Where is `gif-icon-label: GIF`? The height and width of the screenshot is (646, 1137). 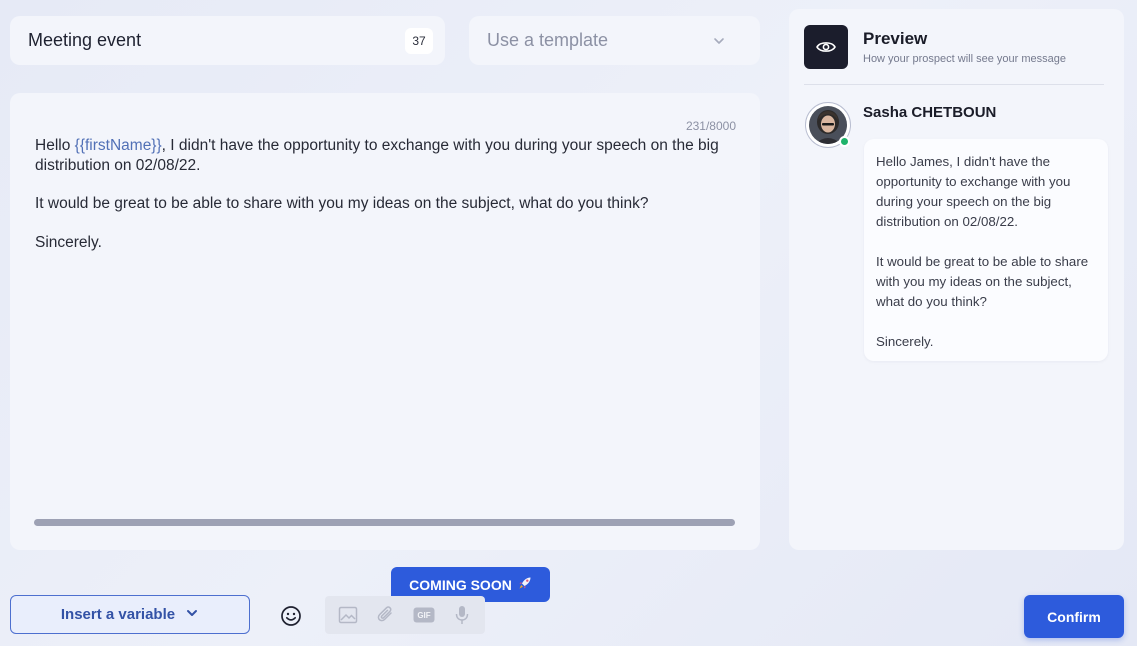 gif-icon-label: GIF is located at coordinates (424, 615).